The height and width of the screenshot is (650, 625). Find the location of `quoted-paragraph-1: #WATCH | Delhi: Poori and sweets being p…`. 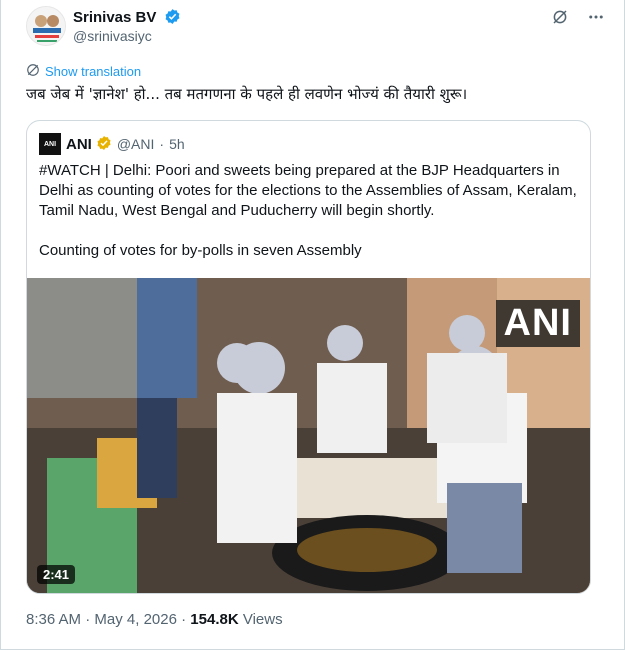

quoted-paragraph-1: #WATCH | Delhi: Poori and sweets being p… is located at coordinates (308, 190).